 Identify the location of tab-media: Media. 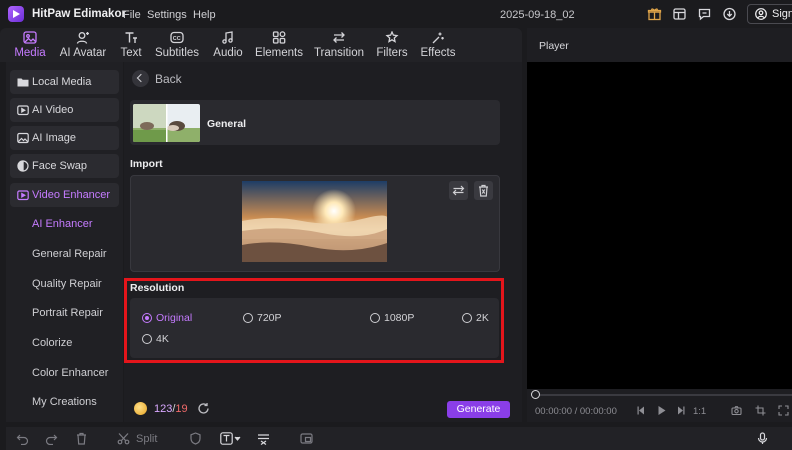
(30, 45).